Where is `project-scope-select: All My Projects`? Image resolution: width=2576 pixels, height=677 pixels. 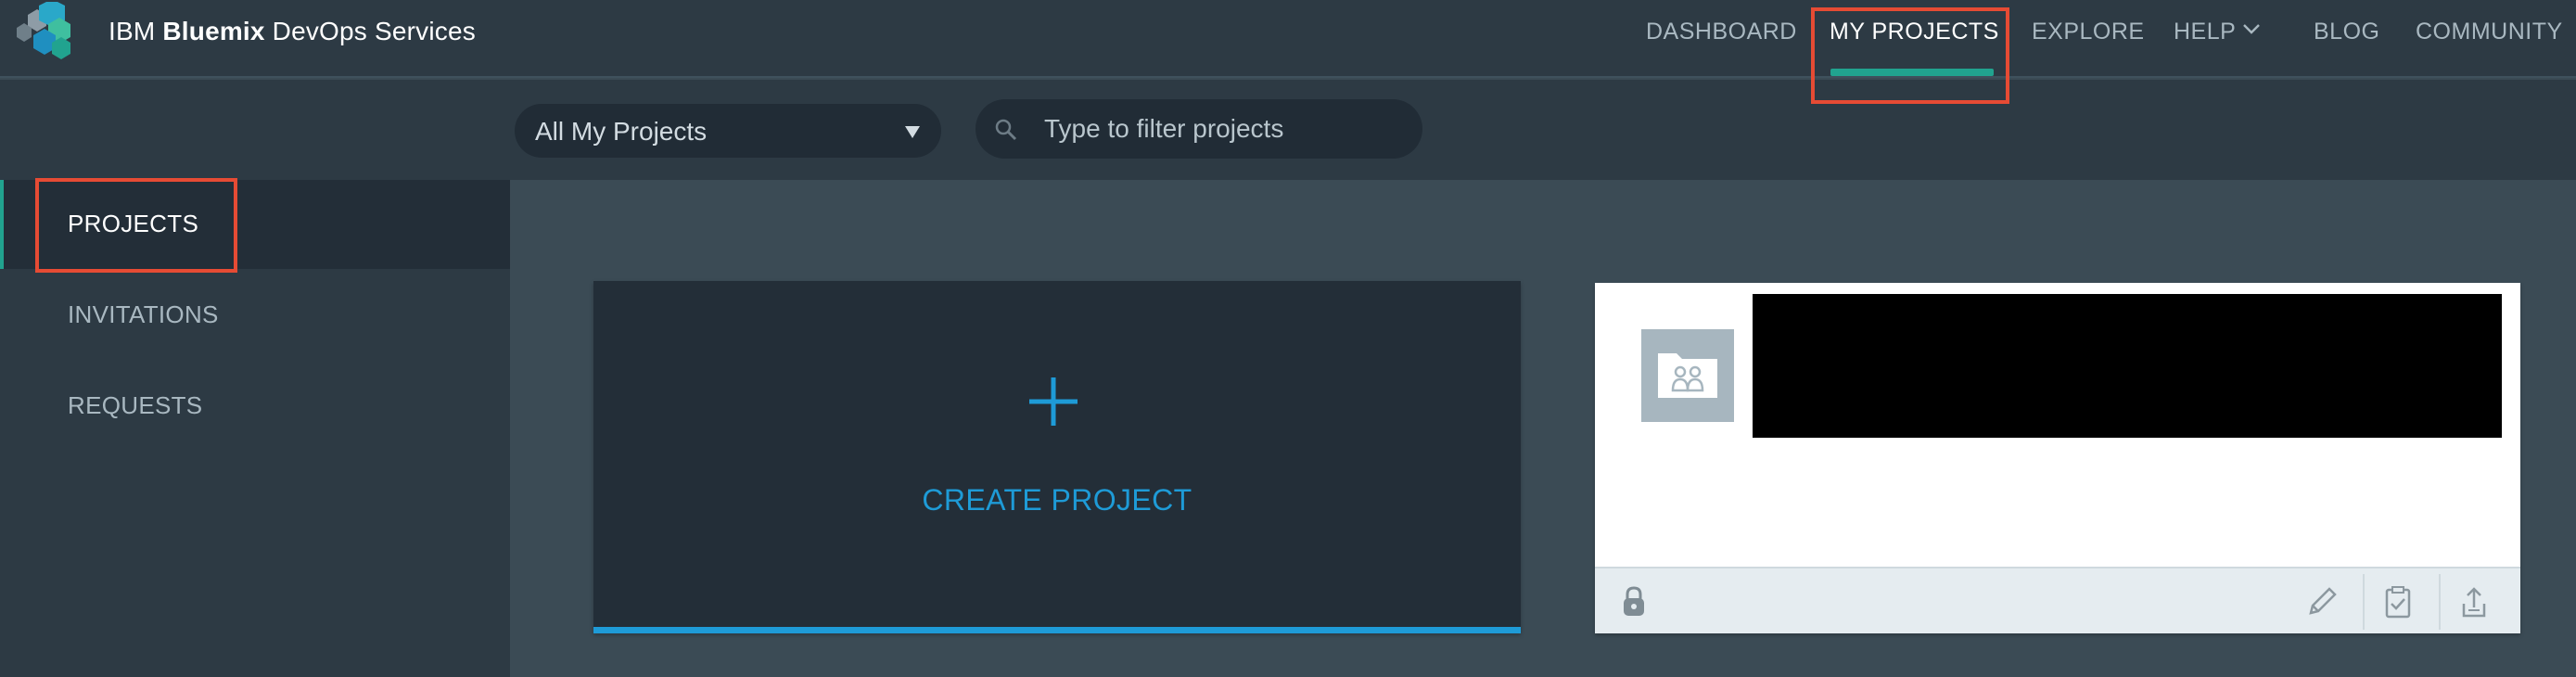 project-scope-select: All My Projects is located at coordinates (728, 131).